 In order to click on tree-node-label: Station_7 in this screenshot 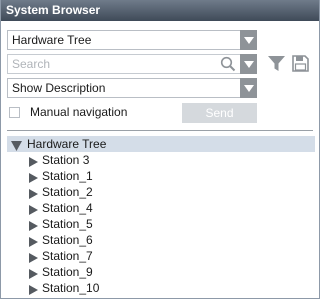, I will do `click(67, 256)`.